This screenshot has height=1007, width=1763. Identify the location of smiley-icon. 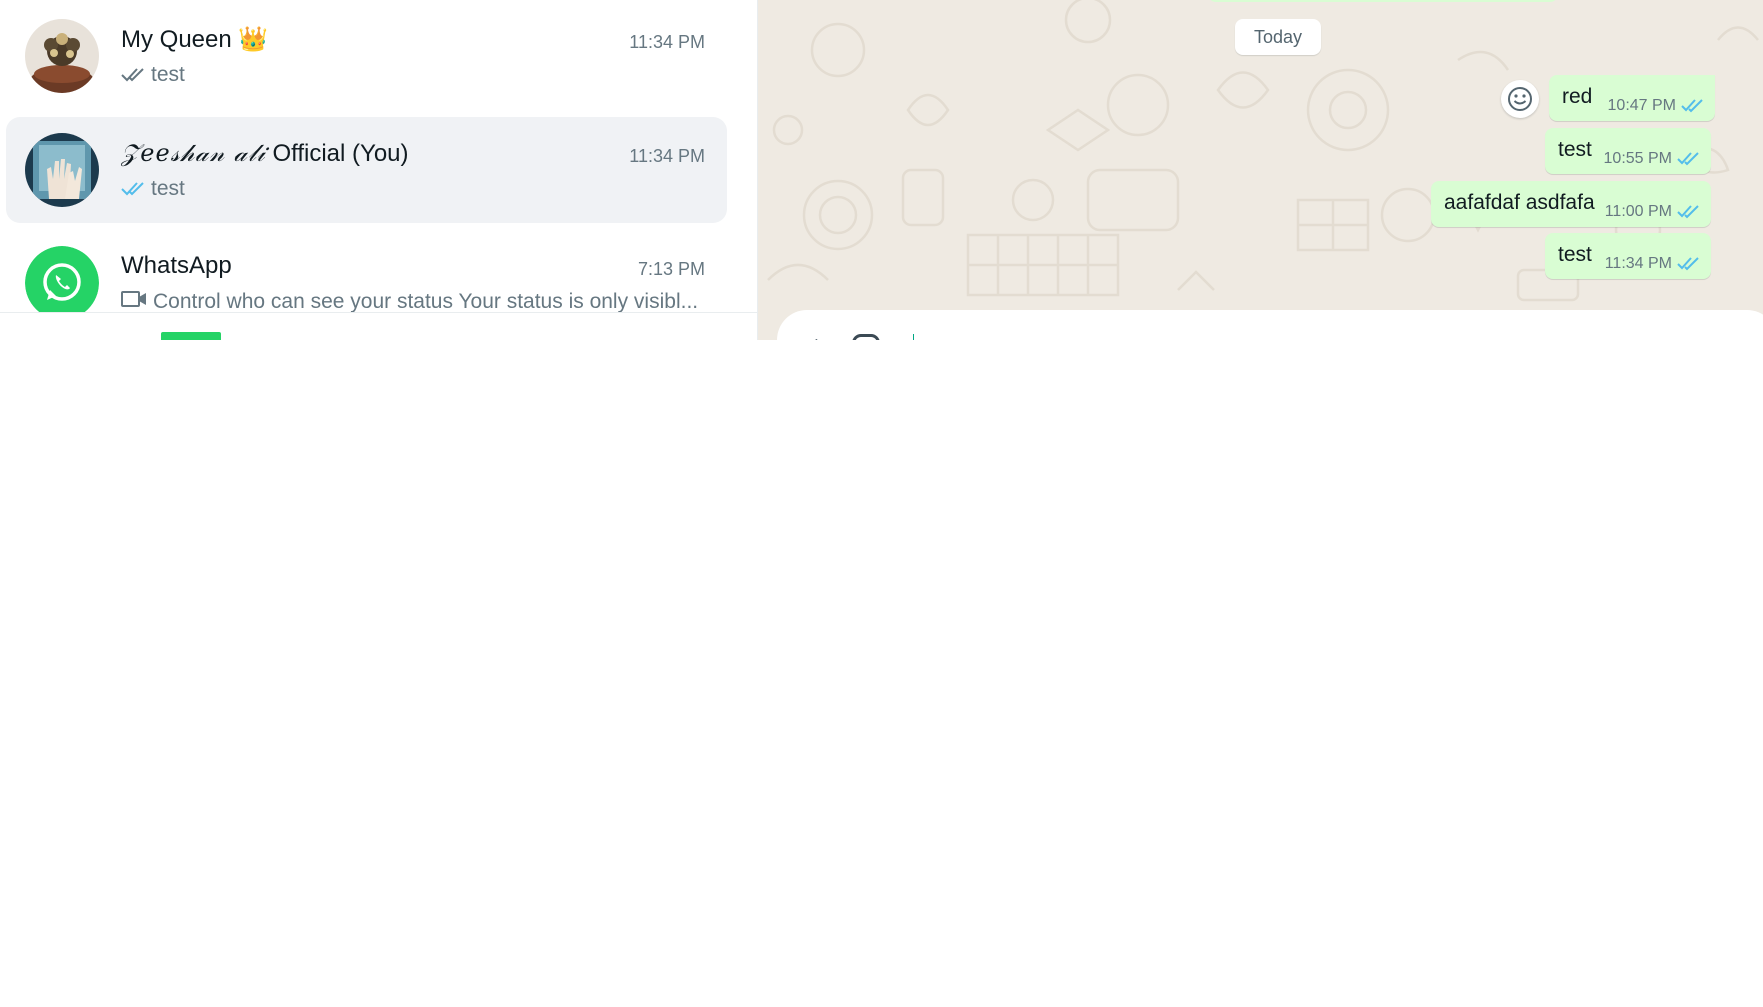
(1520, 99).